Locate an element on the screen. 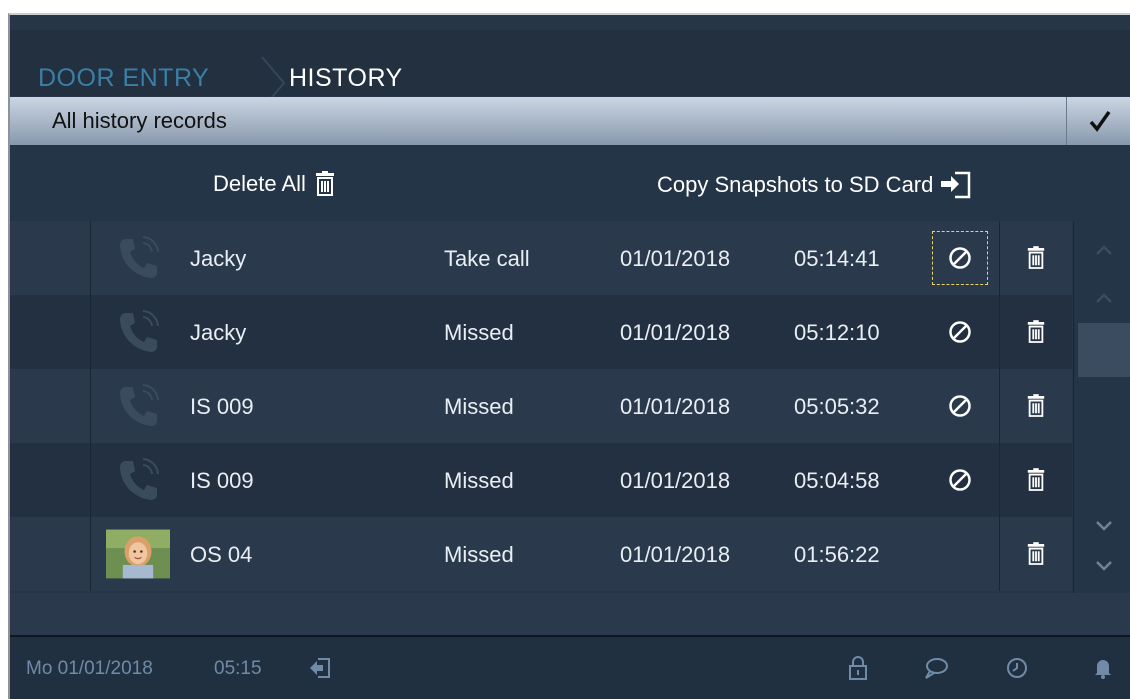 The width and height of the screenshot is (1130, 699). scroll-up-button is located at coordinates (1102, 298).